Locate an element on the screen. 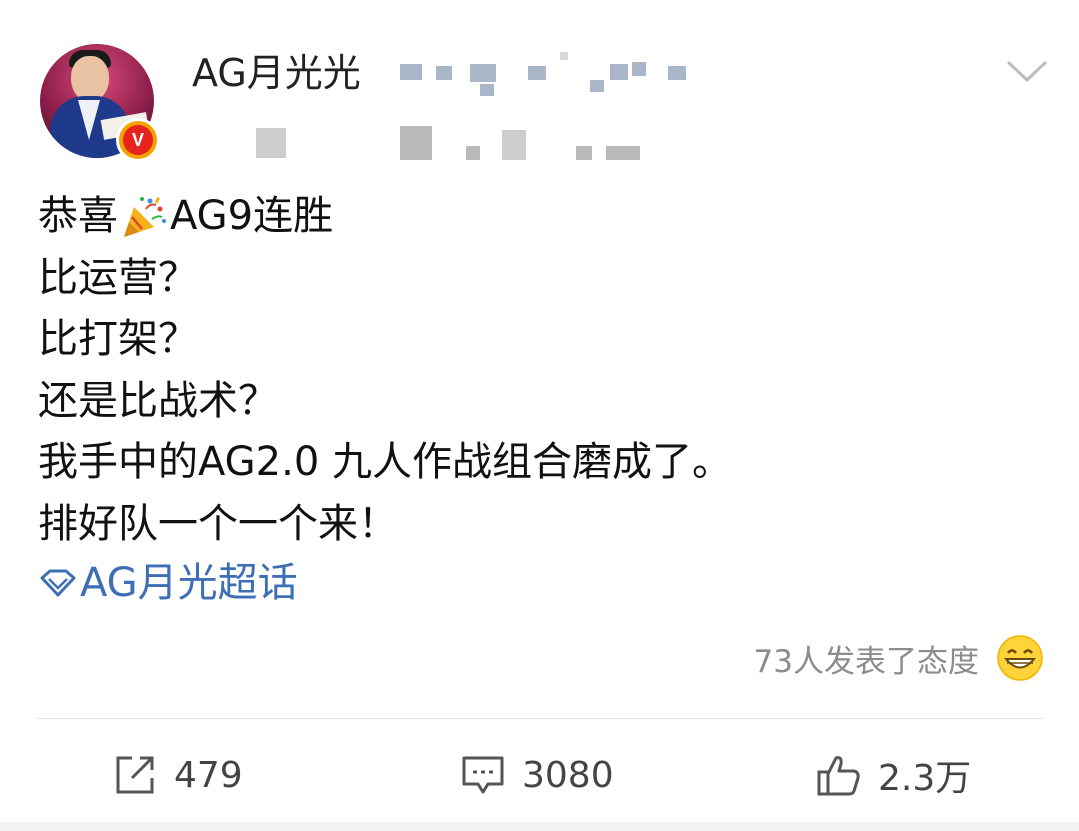 The width and height of the screenshot is (1079, 831). like-button: 2.3万 is located at coordinates (893, 775).